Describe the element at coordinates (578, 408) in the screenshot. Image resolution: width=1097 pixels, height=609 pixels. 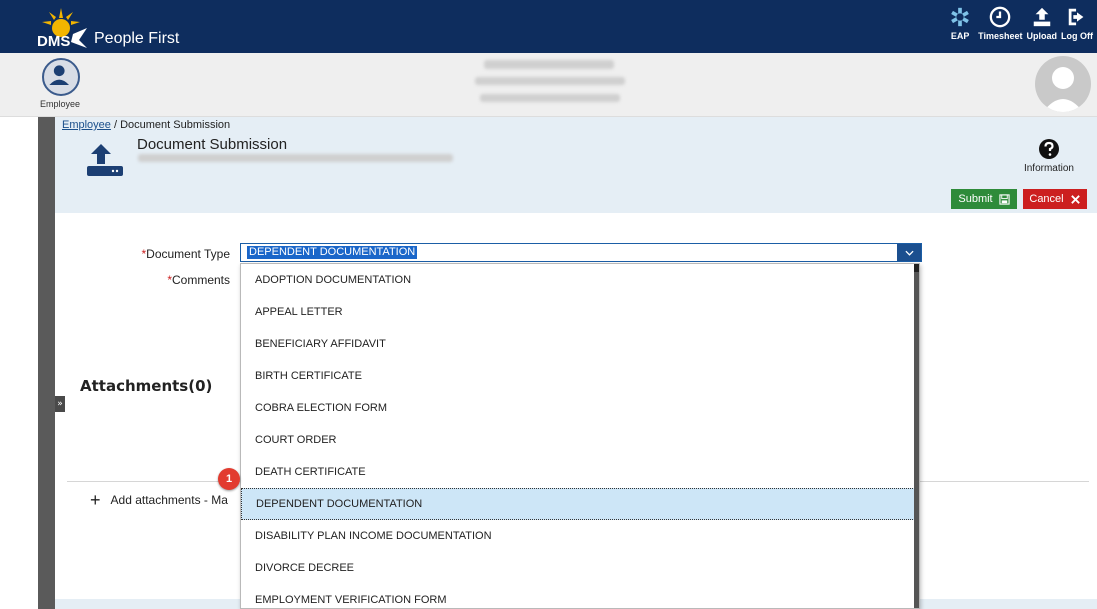
I see `dropdown-option: COBRA ELECTION FORM` at that location.